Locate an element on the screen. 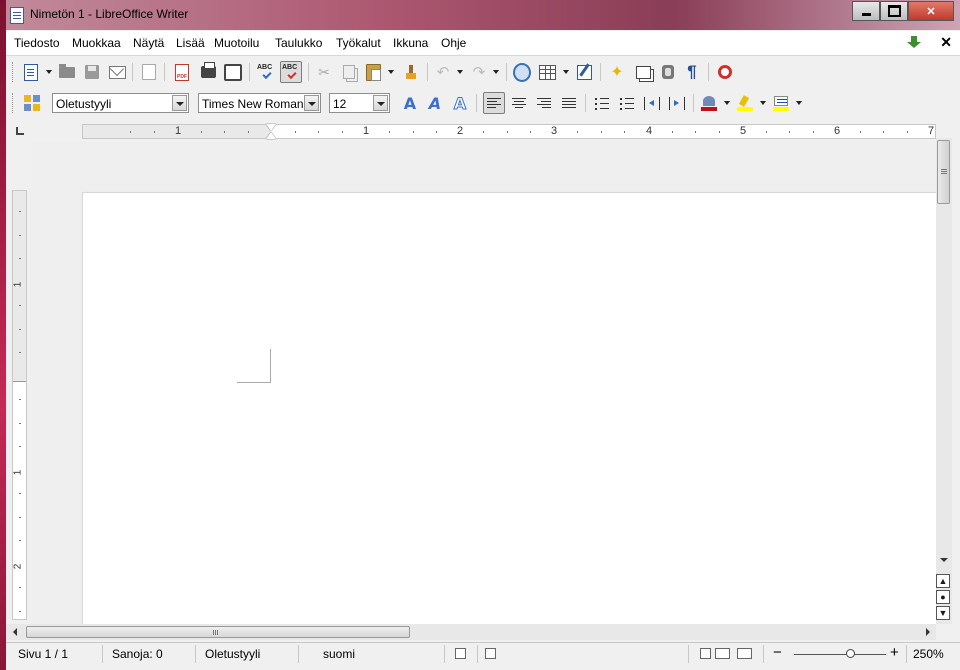  redo-button: ↷ is located at coordinates (479, 72).